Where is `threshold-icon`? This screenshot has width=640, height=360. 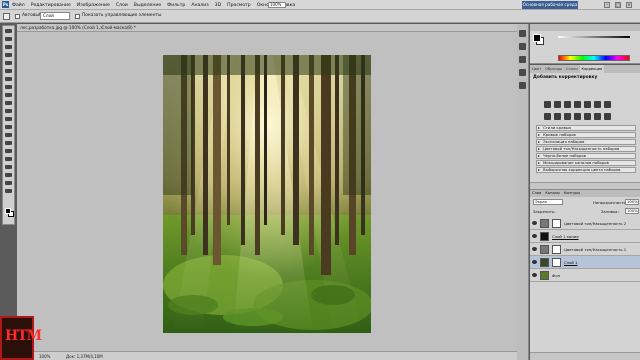
threshold-icon is located at coordinates (597, 116).